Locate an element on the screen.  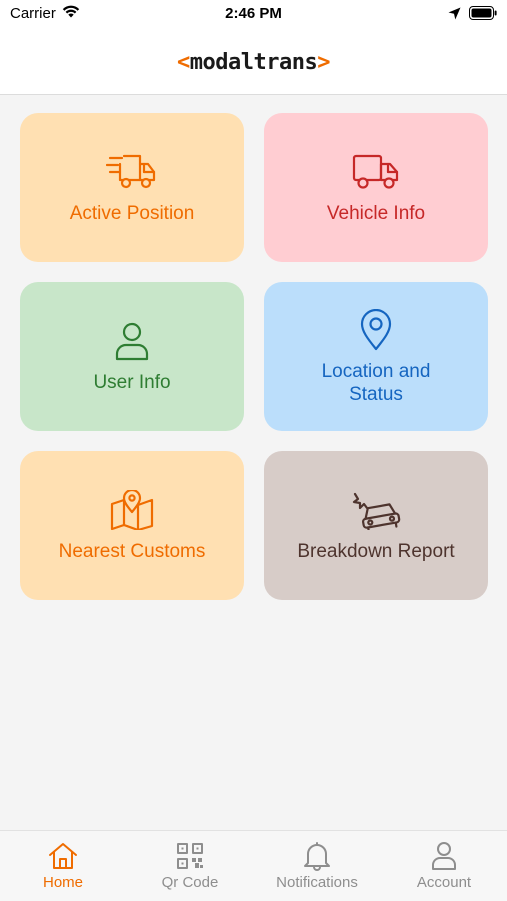
location-pin-icon is located at coordinates (376, 330).